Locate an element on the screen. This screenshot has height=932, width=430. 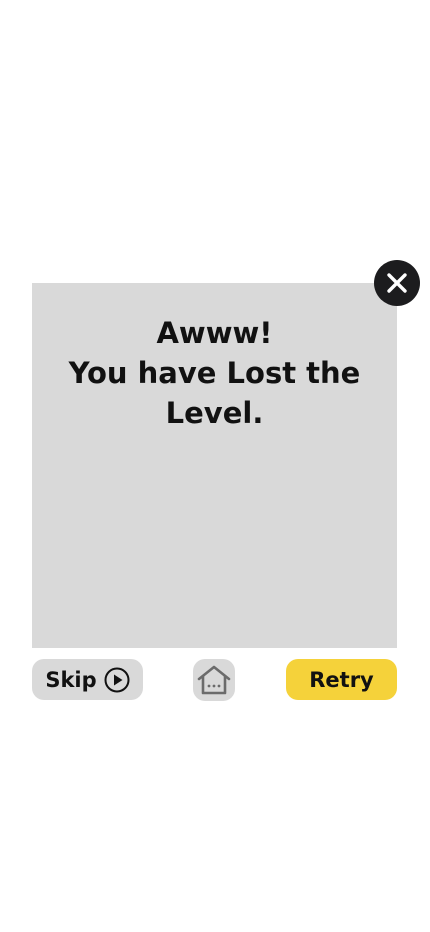
retry-button: Retry is located at coordinates (341, 679).